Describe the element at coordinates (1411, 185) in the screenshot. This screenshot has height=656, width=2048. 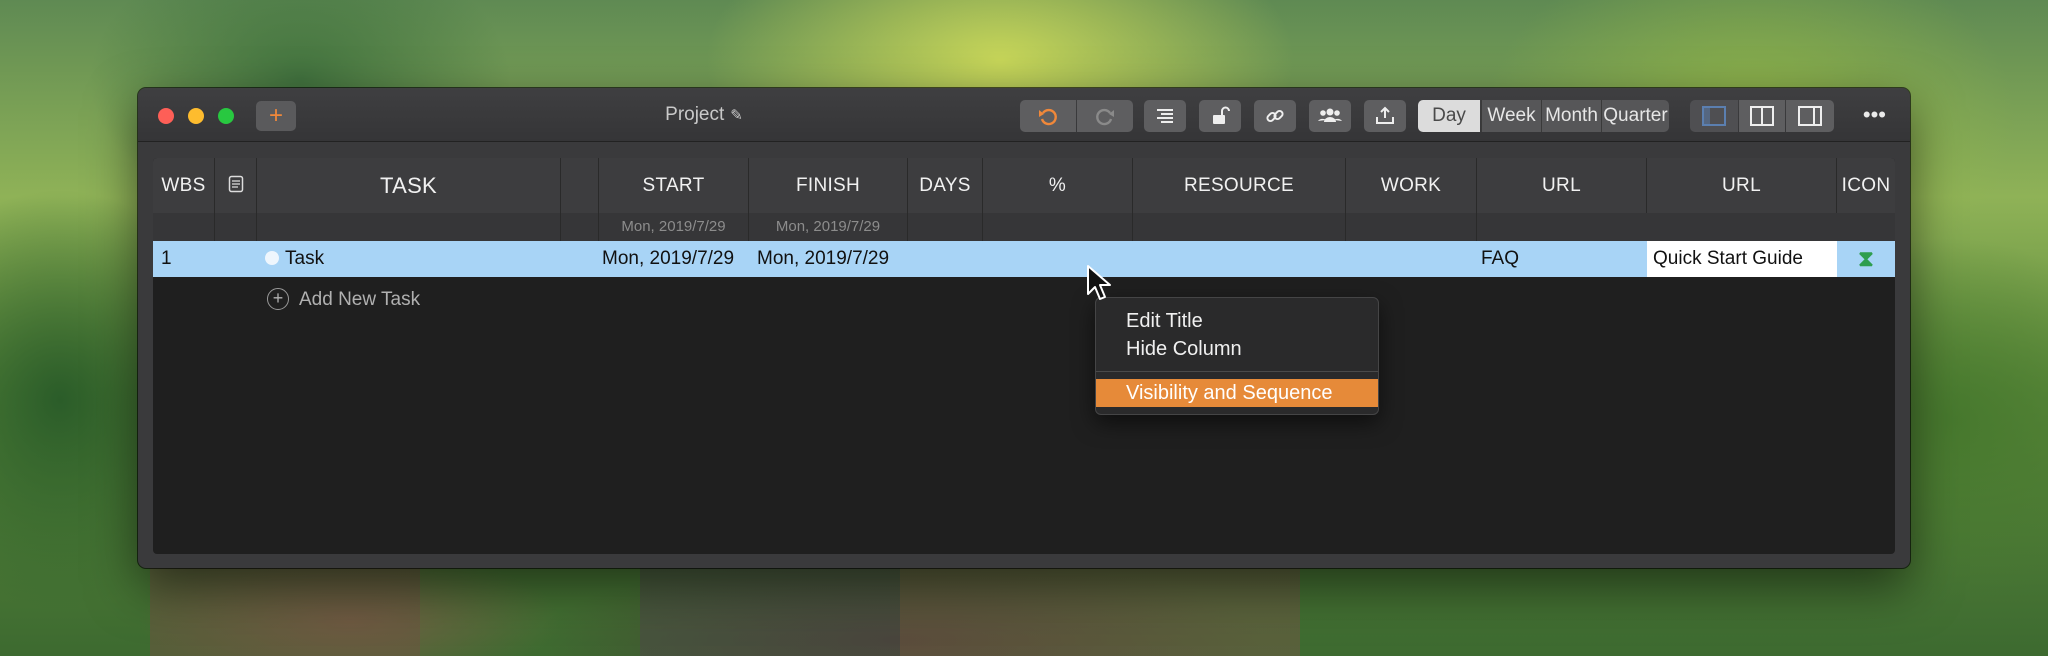
I see `column-header-work: WORK` at that location.